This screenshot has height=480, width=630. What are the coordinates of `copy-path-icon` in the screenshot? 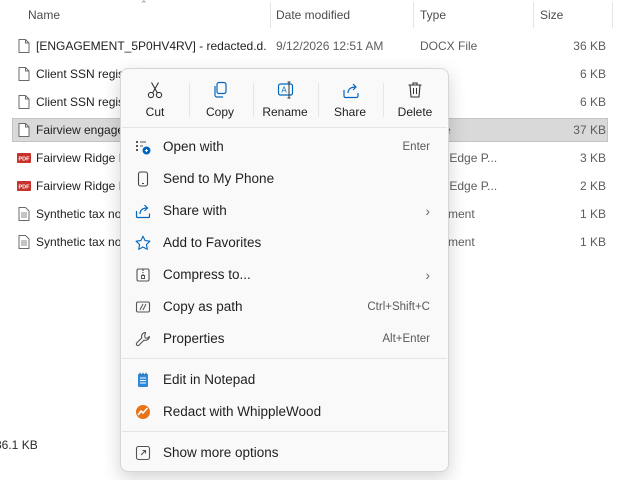 It's located at (143, 307).